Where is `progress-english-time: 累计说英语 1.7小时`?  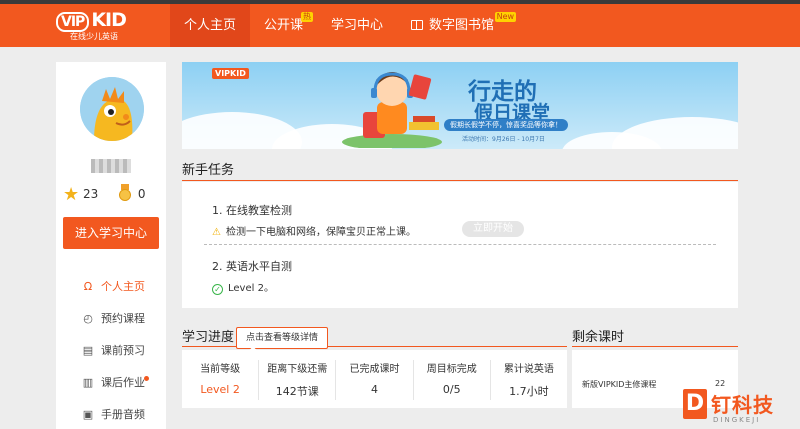
progress-english-time: 累计说英语 1.7小时 is located at coordinates (528, 381).